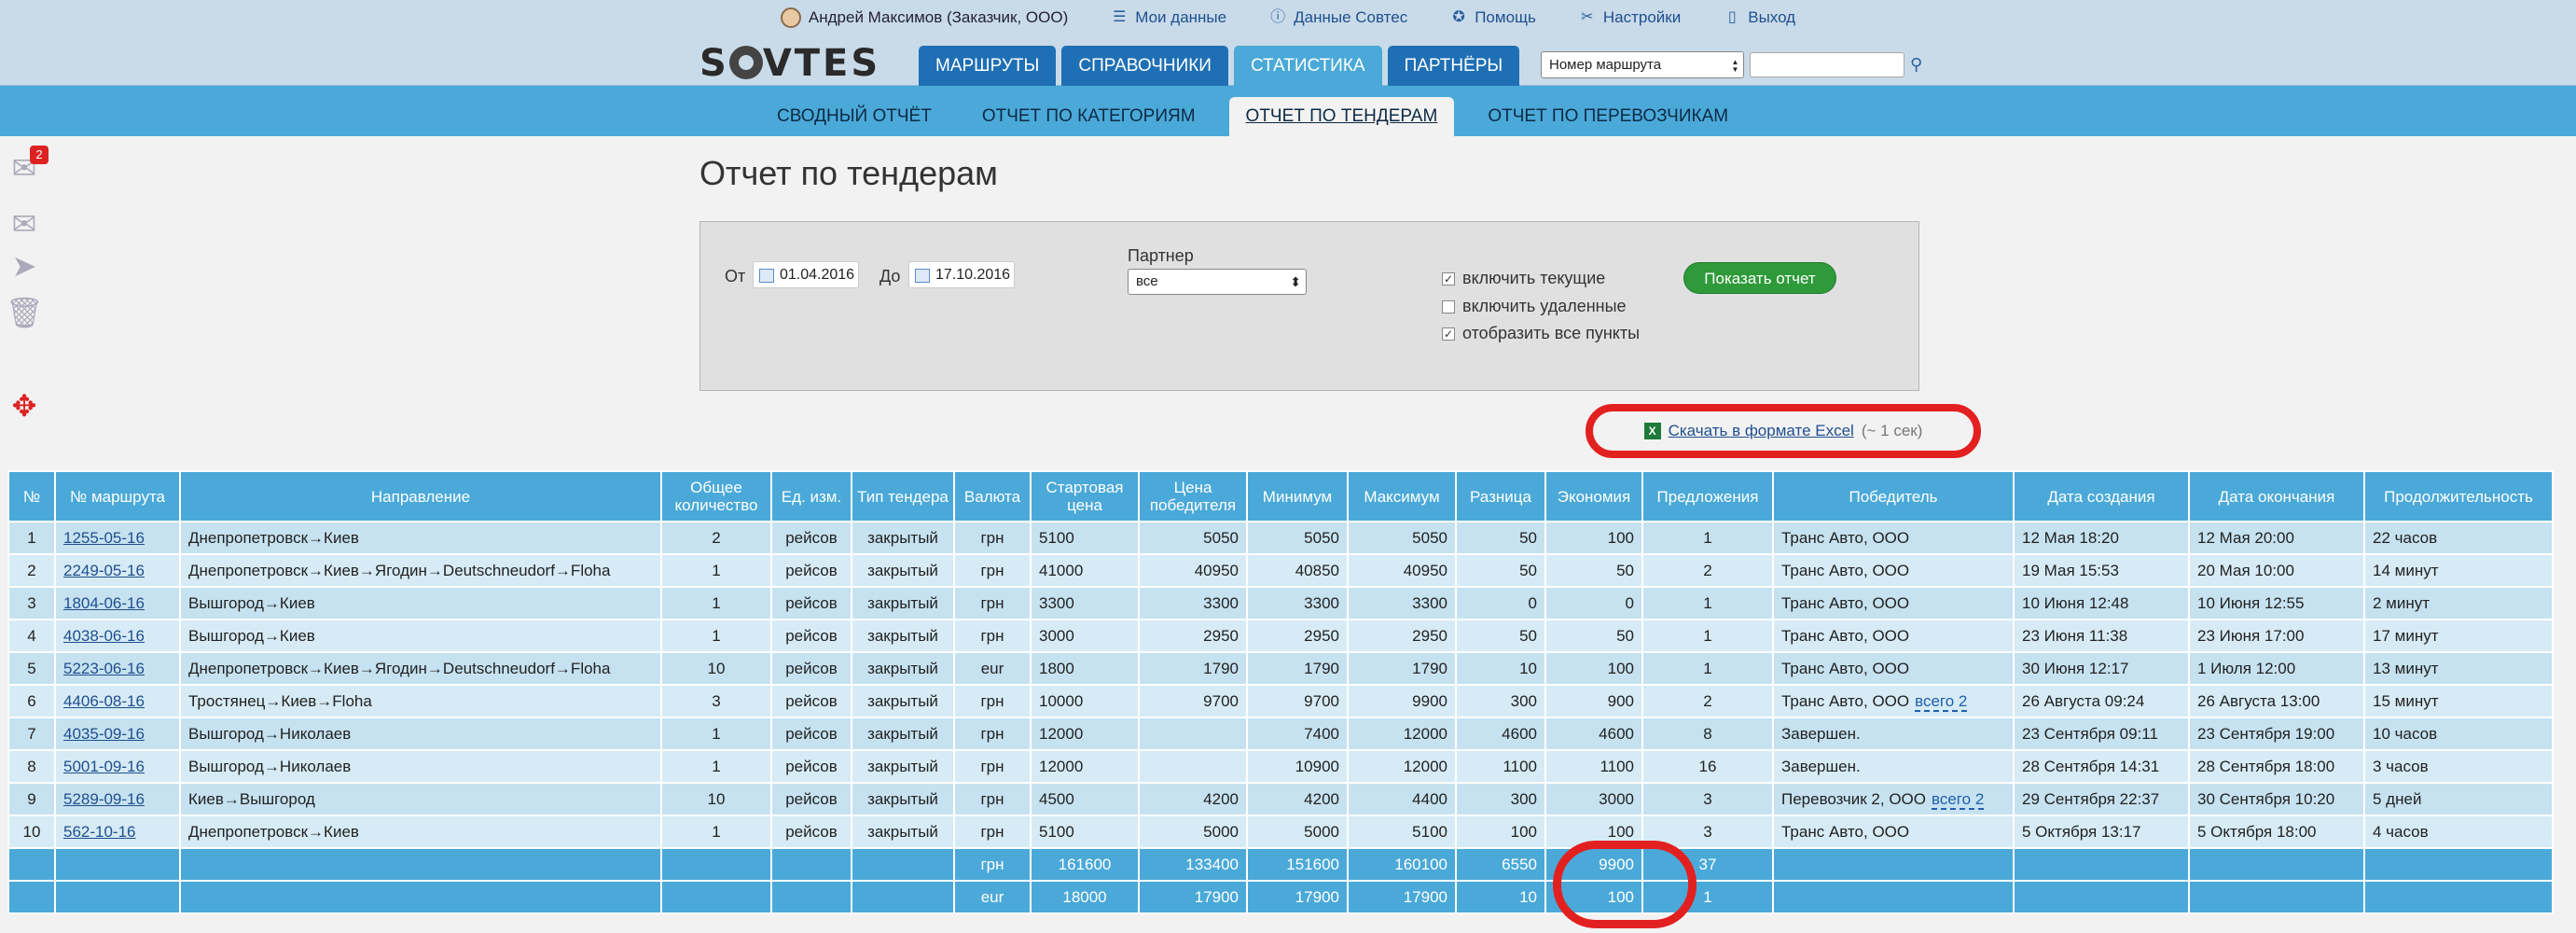 The image size is (2576, 933). What do you see at coordinates (1893, 799) in the screenshot?
I see `cell-winner: Перевозчик 2, ООО всего 2` at bounding box center [1893, 799].